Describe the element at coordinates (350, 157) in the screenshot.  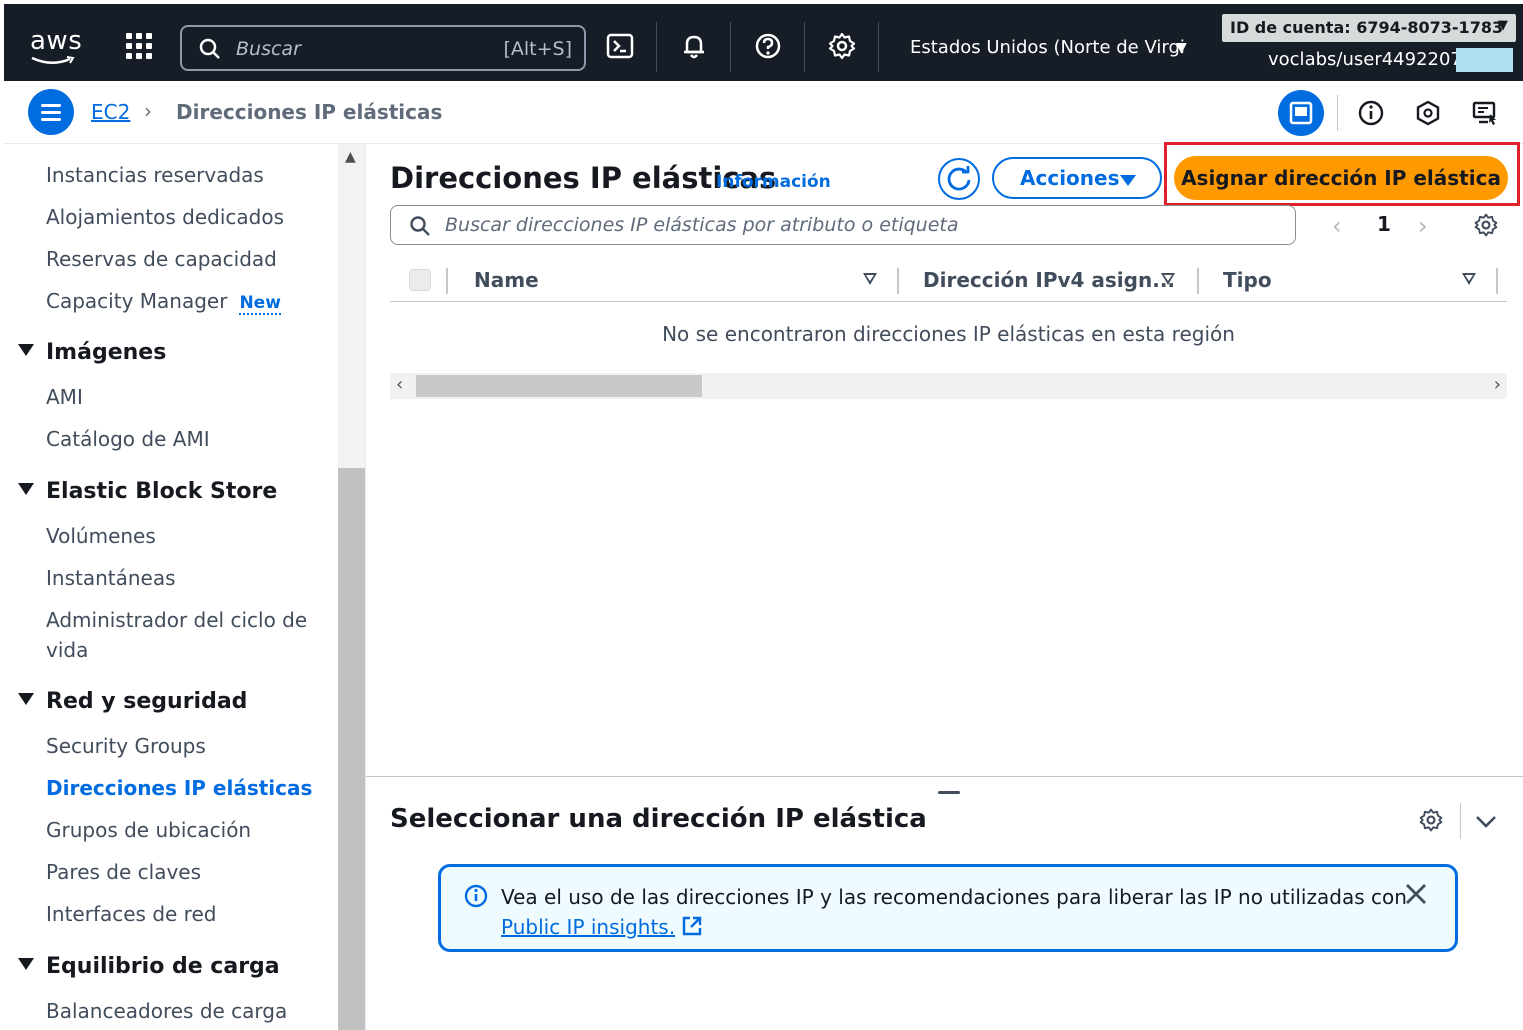
I see `scroll-up-icon: ▲` at that location.